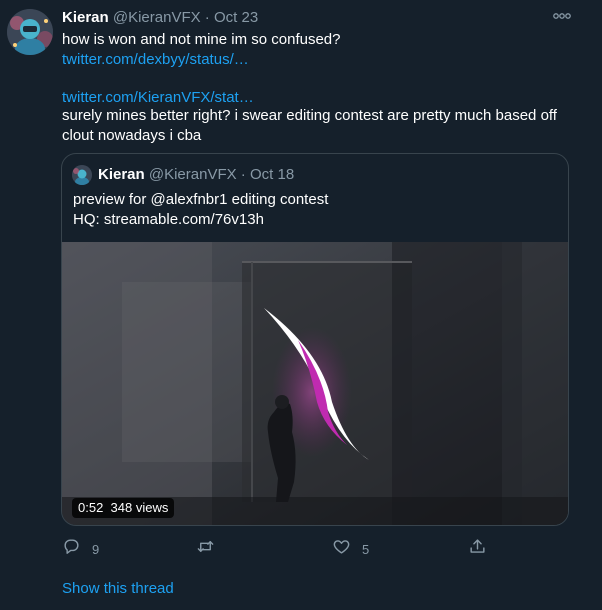 This screenshot has width=602, height=610. I want to click on like-button: 5, so click(350, 549).